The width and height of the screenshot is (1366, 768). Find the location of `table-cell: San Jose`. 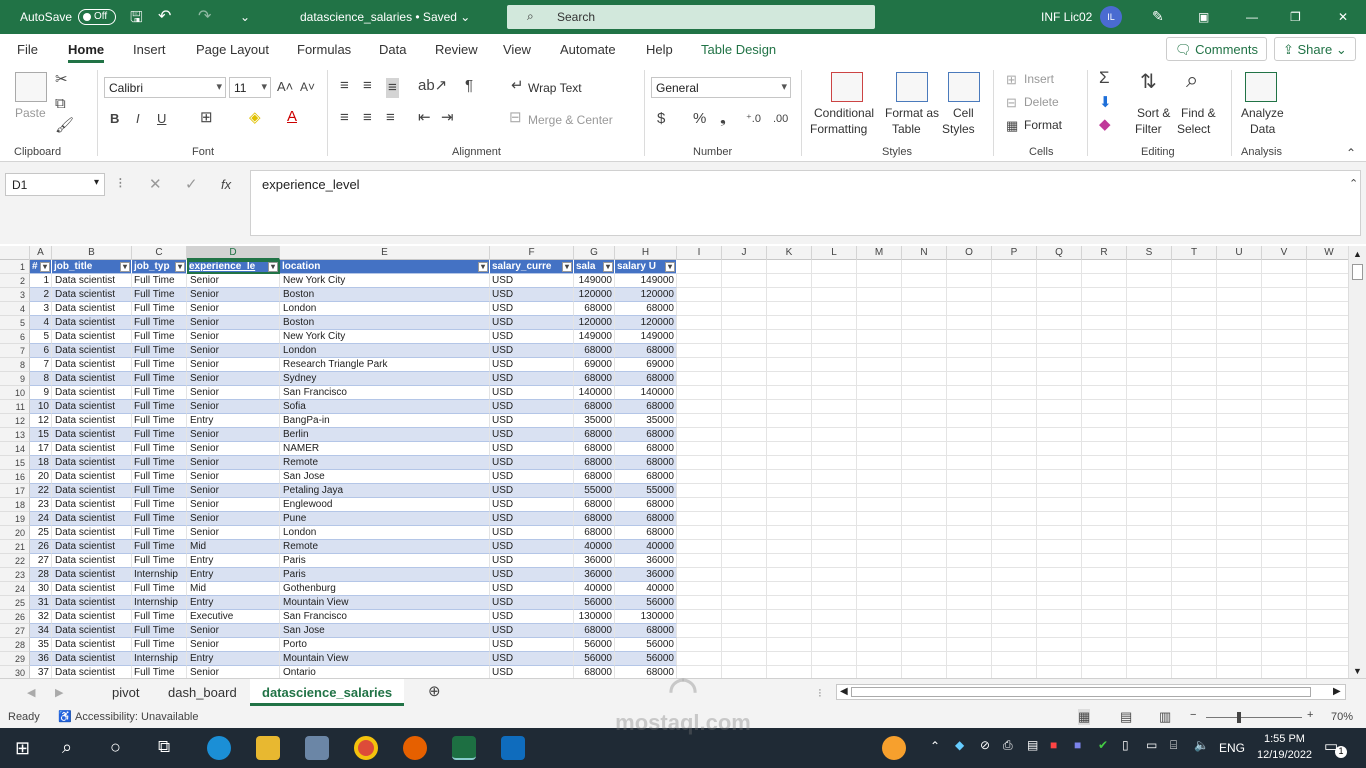

table-cell: San Jose is located at coordinates (385, 631).